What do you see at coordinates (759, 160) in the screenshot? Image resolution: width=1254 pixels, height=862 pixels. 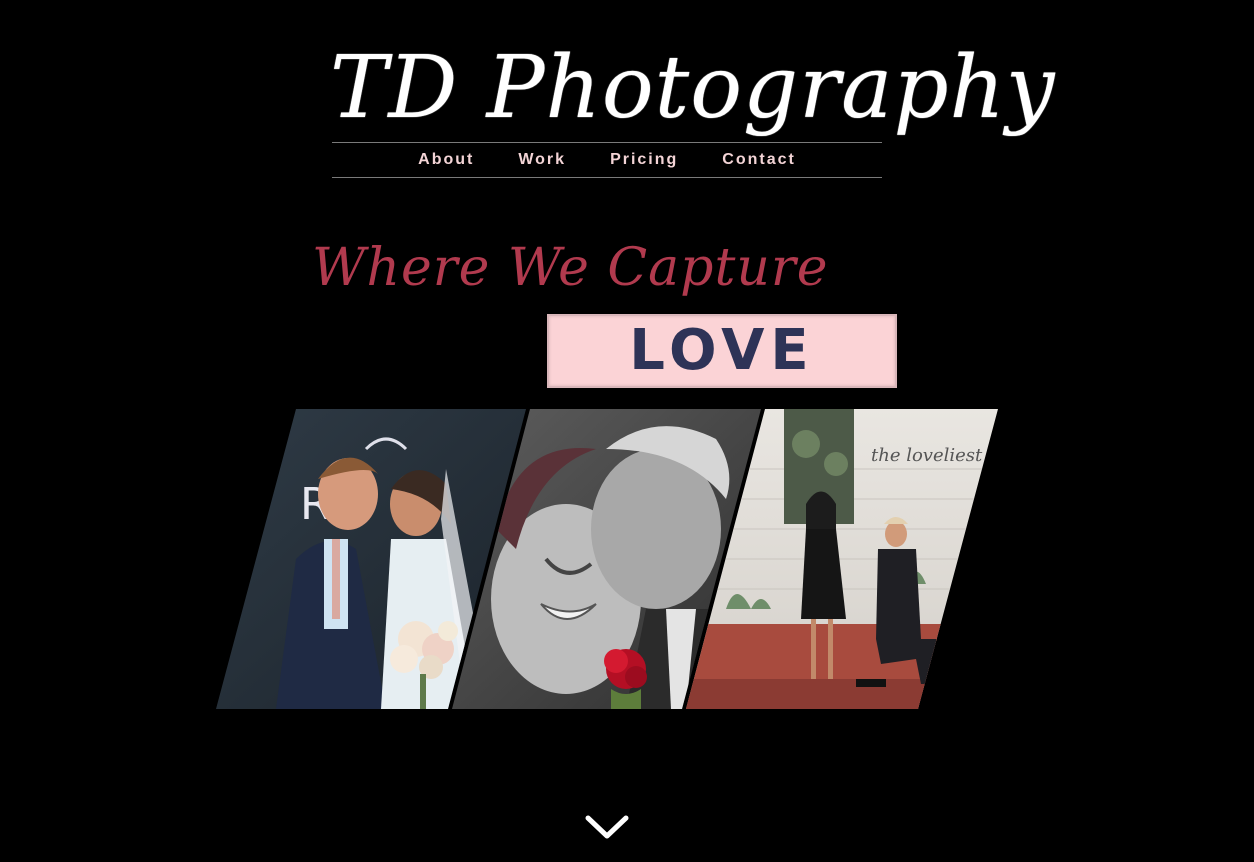 I see `nav-link-contact: Contact` at bounding box center [759, 160].